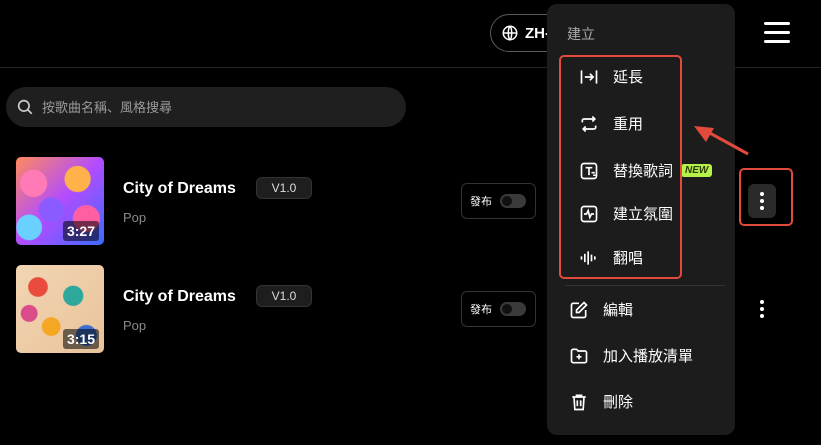 This screenshot has height=445, width=821. Describe the element at coordinates (620, 167) in the screenshot. I see `highlight-box-create` at that location.